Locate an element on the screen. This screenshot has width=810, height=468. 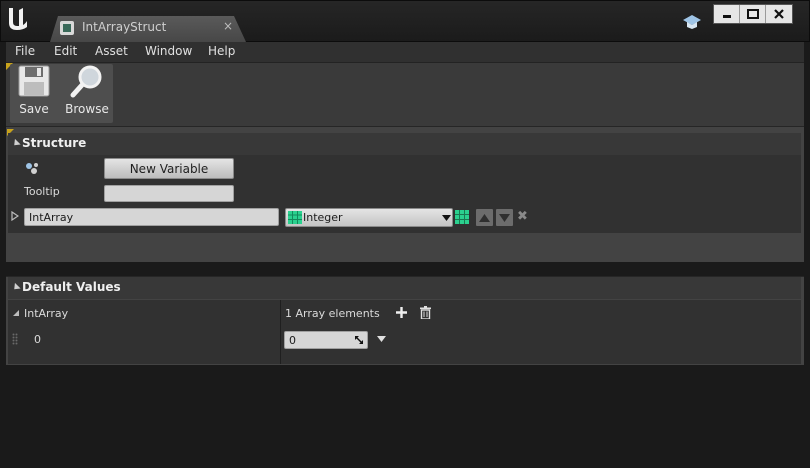
menu-bar: File Edit Asset Window Help is located at coordinates (405, 52).